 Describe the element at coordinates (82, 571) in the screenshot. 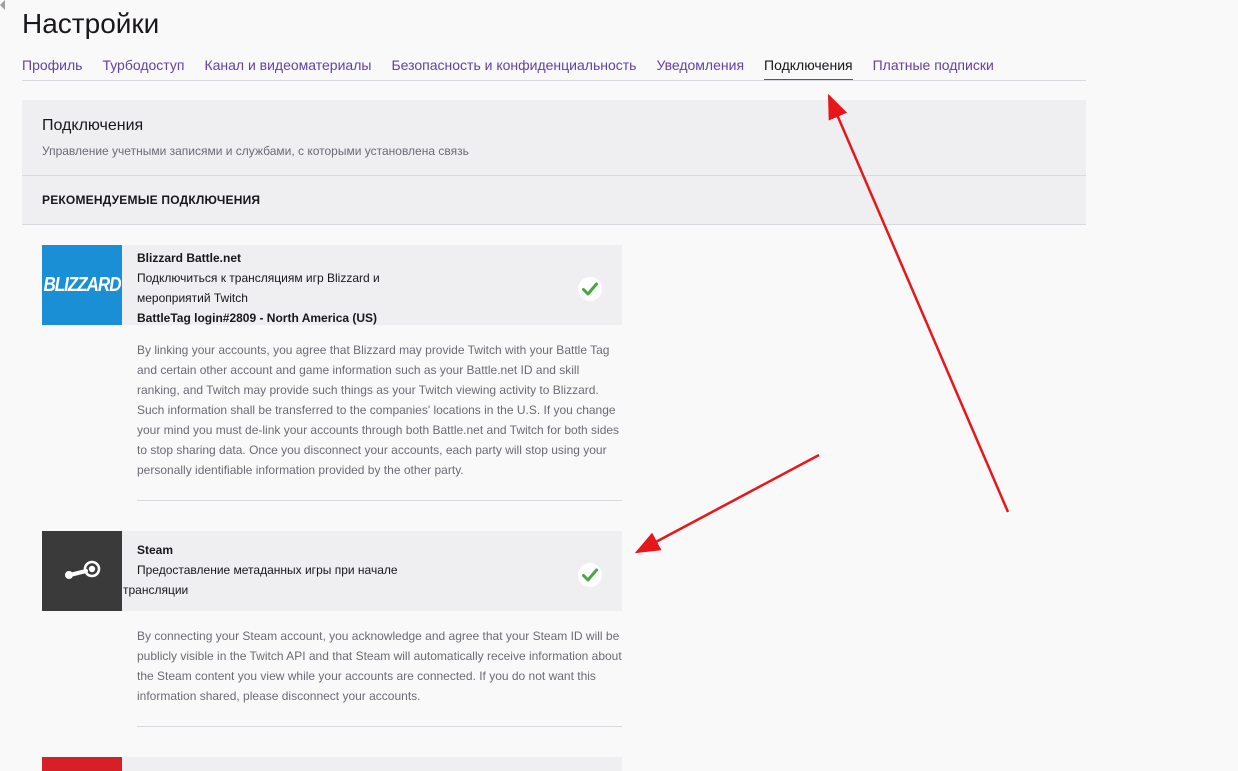

I see `steam-logo-icon` at that location.